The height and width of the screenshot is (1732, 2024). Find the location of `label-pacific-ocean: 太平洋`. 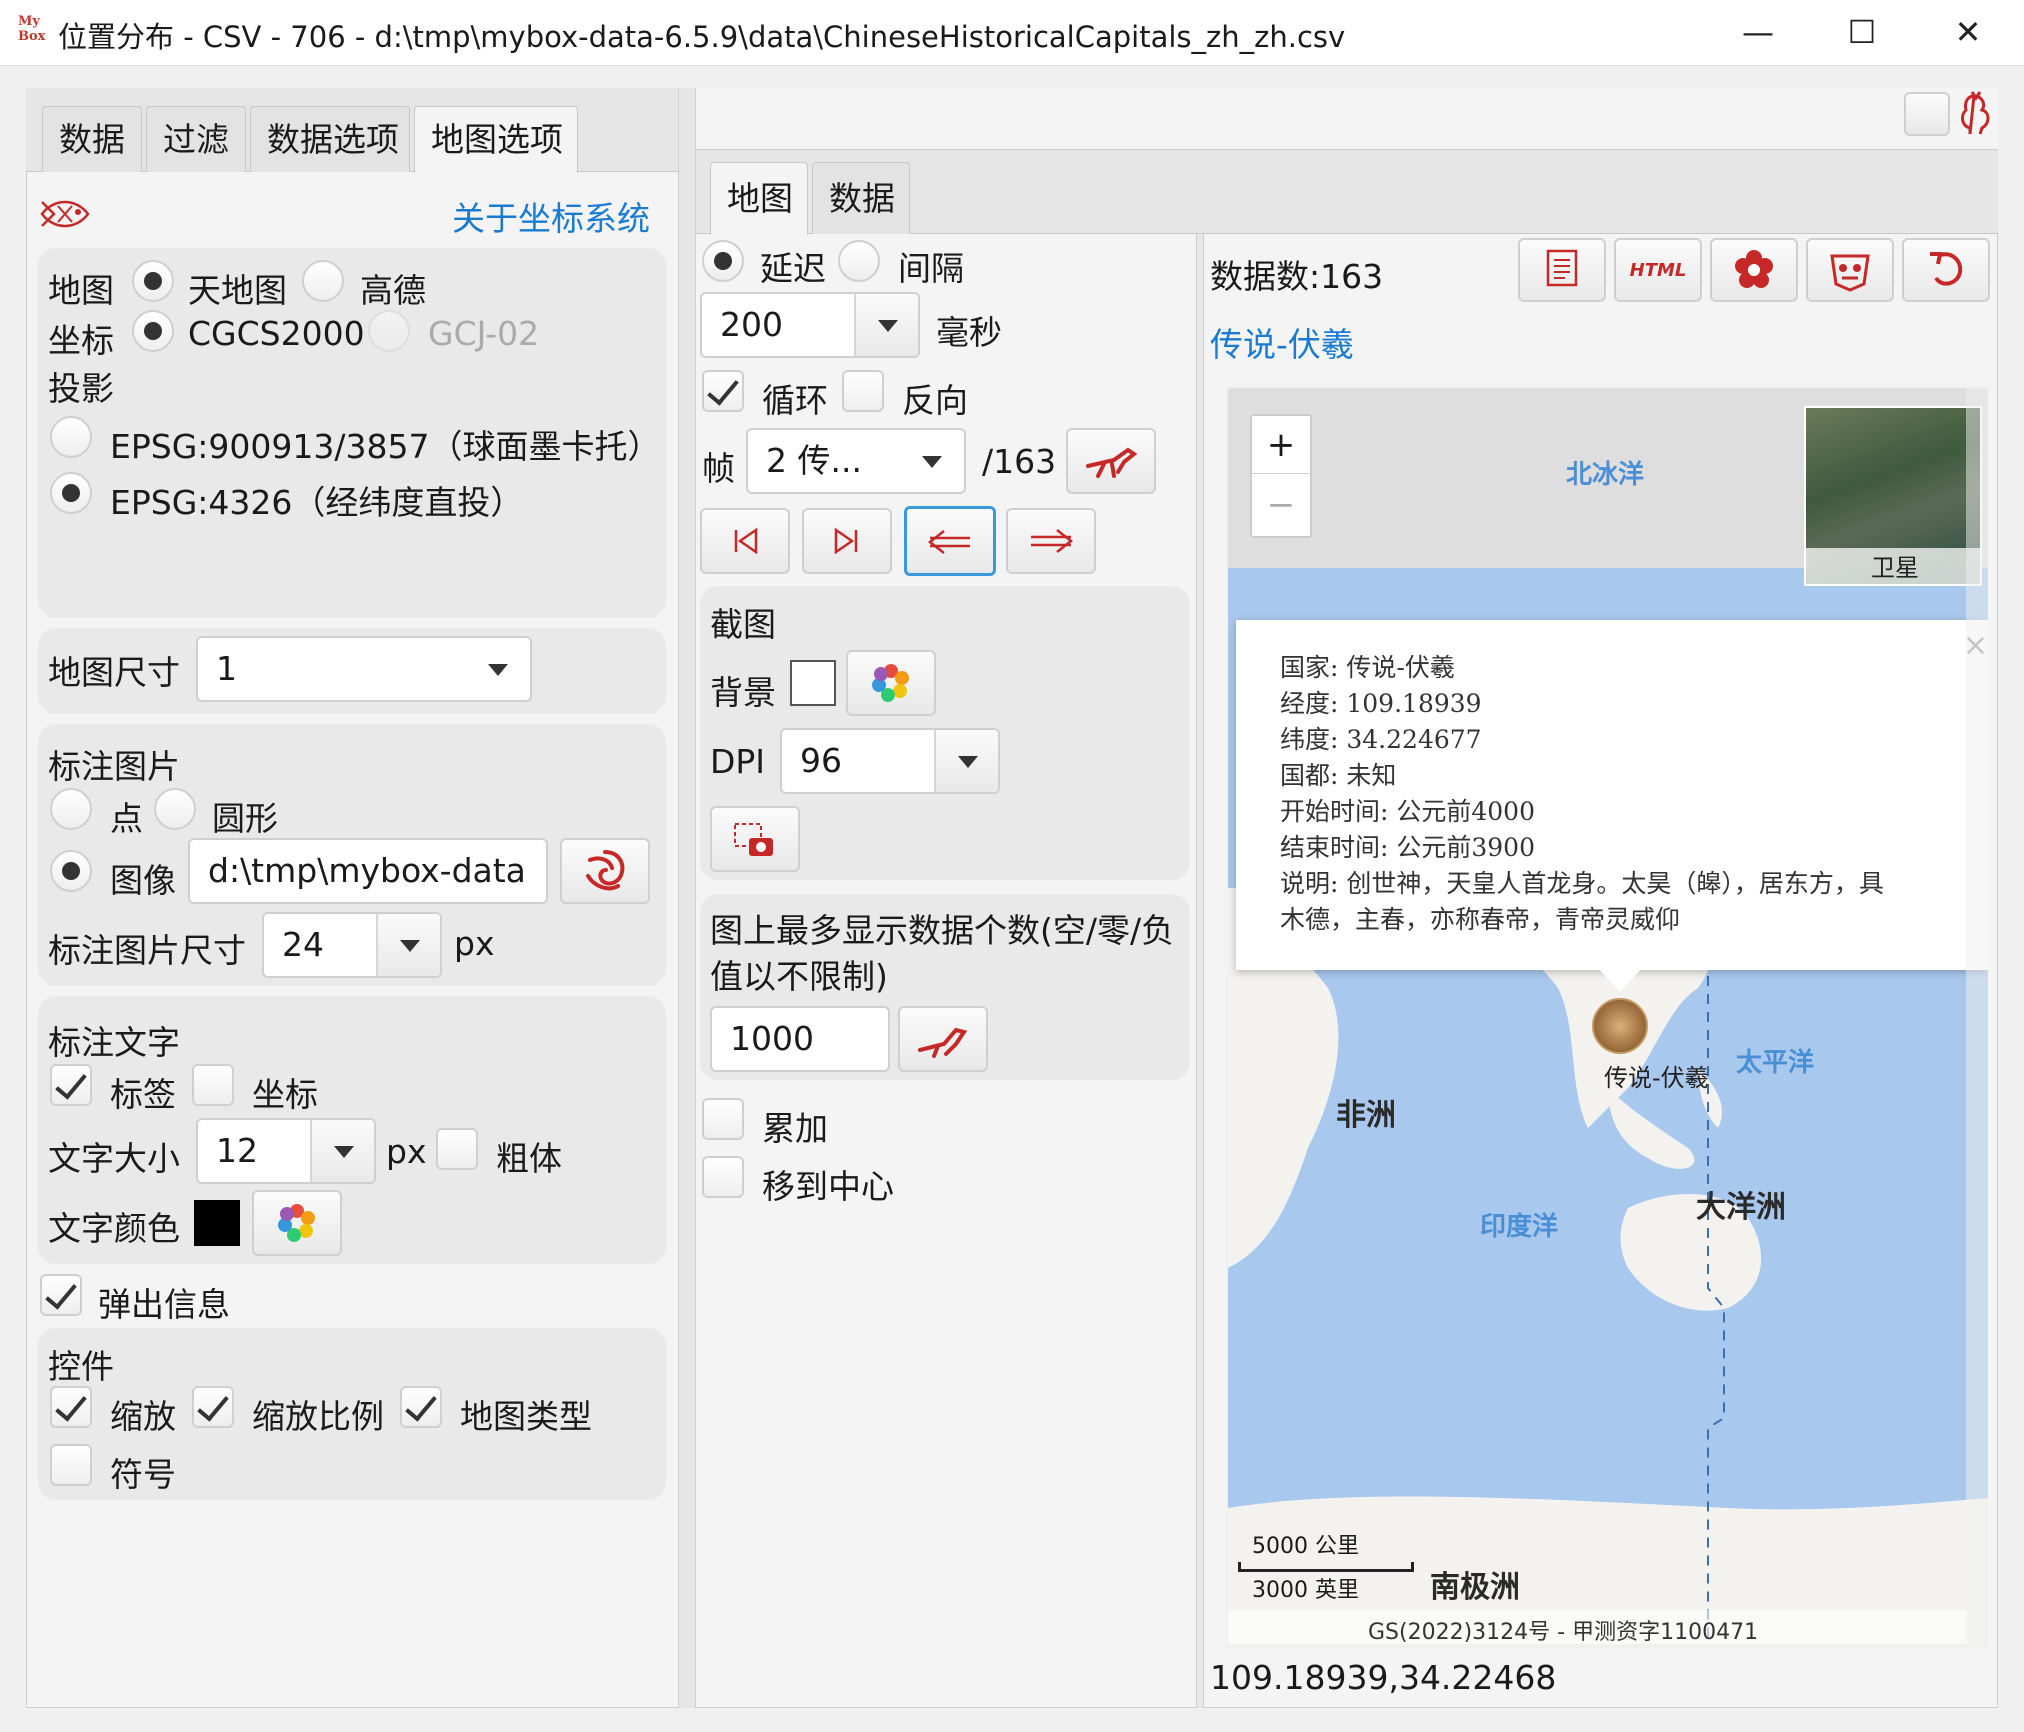

label-pacific-ocean: 太平洋 is located at coordinates (1775, 1063).